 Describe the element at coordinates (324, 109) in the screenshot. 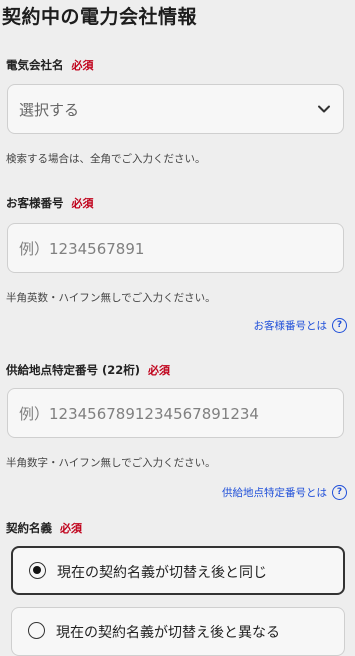

I see `chevron-down-icon` at that location.